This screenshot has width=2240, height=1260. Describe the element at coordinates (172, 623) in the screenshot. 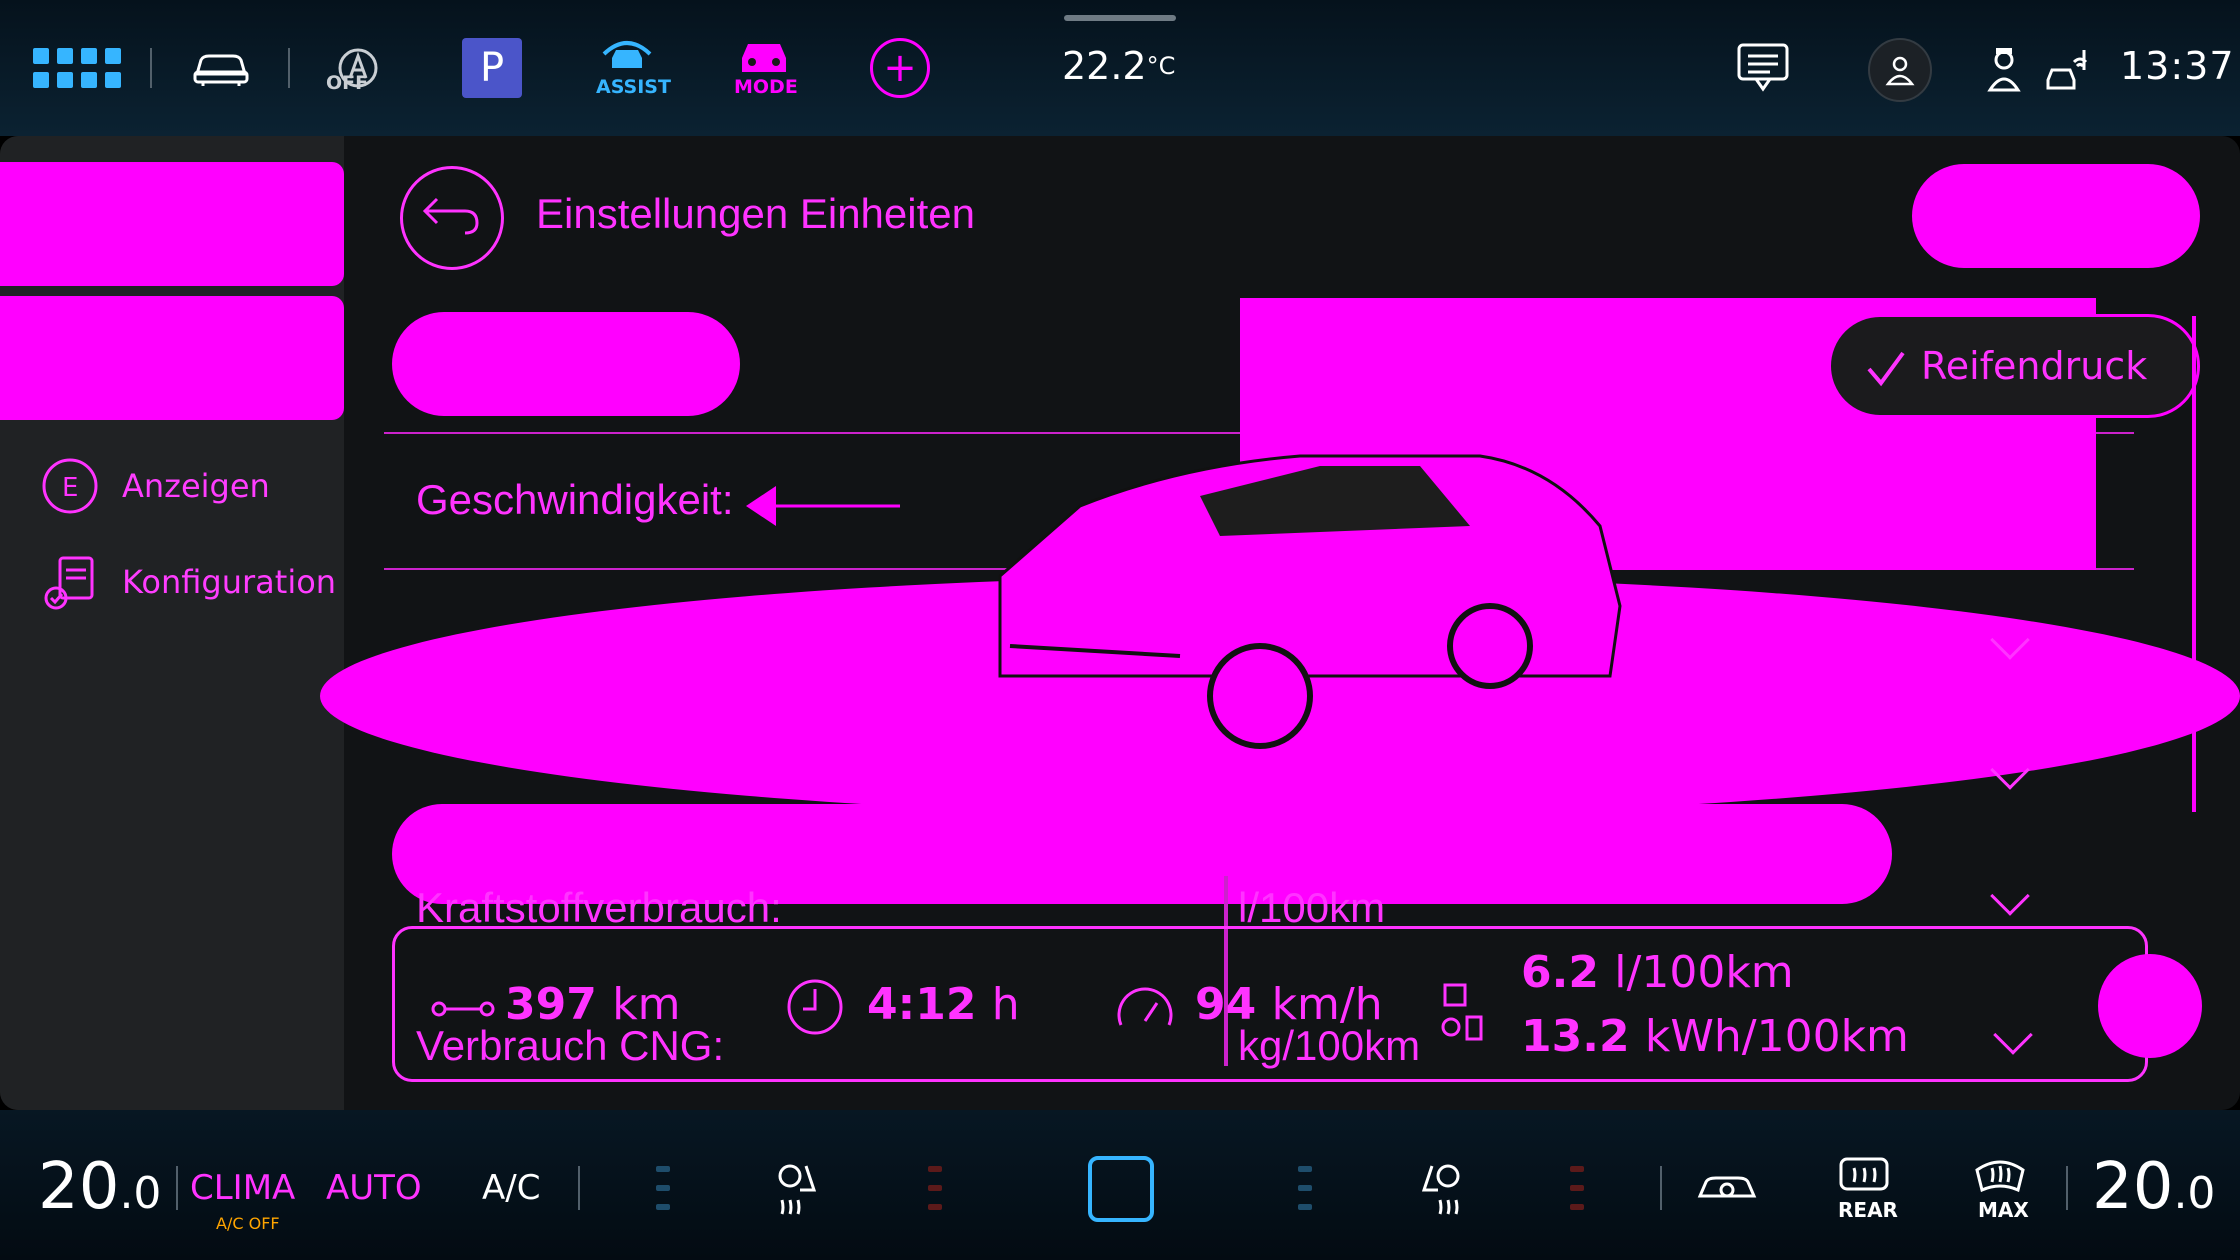

I see `sidebar: E Anzeigen Konfiguration` at that location.